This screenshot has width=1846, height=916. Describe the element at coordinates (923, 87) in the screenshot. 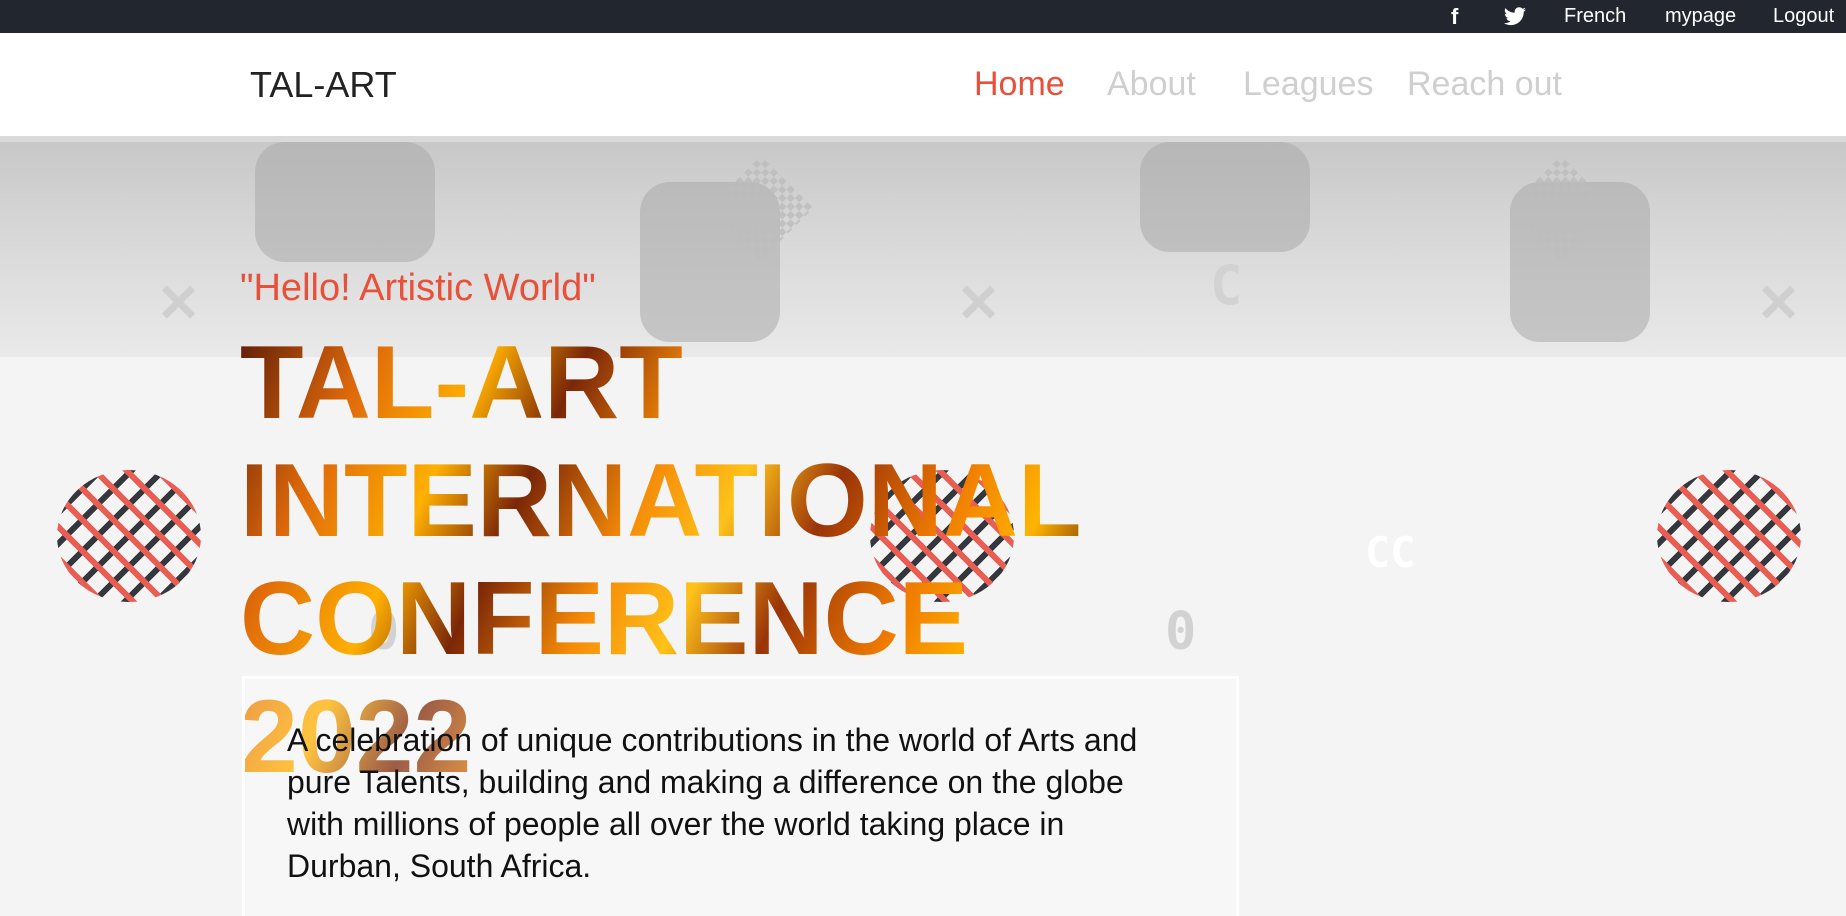

I see `main-navbar: TAL-ART Home About Leagues Reach out` at that location.